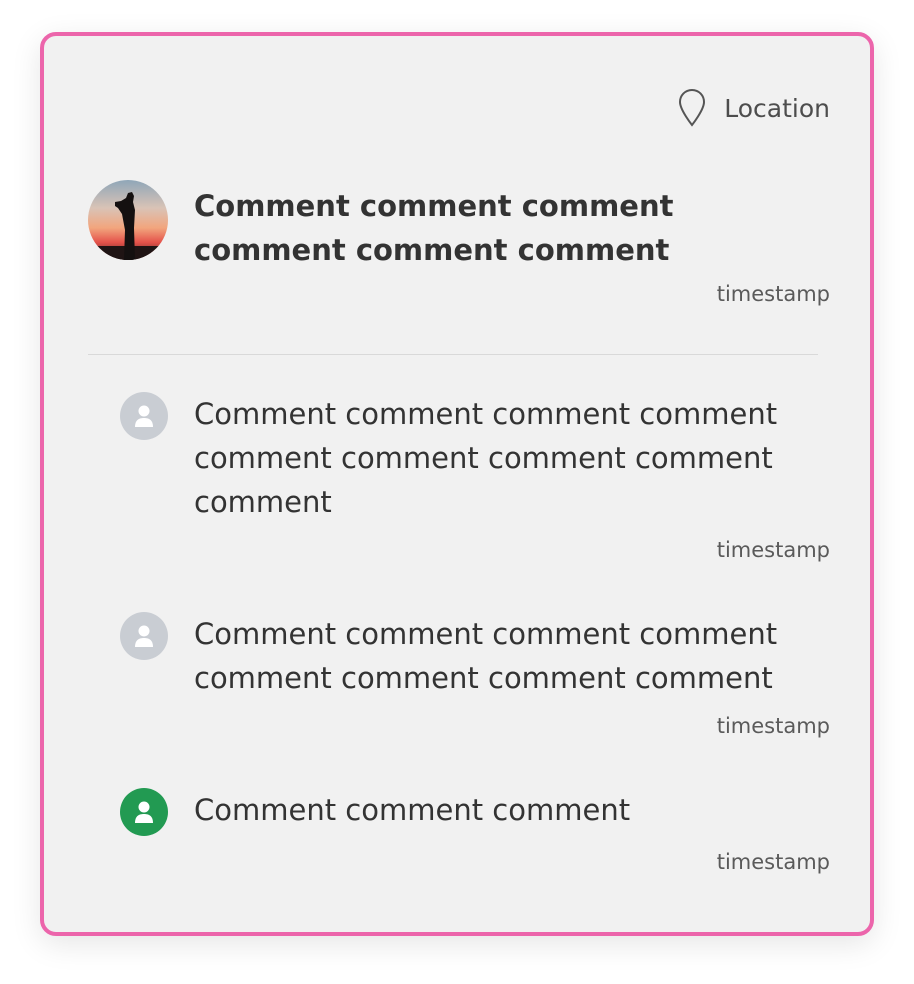  Describe the element at coordinates (773, 294) in the screenshot. I see `main-comment-timestamp: timestamp` at that location.